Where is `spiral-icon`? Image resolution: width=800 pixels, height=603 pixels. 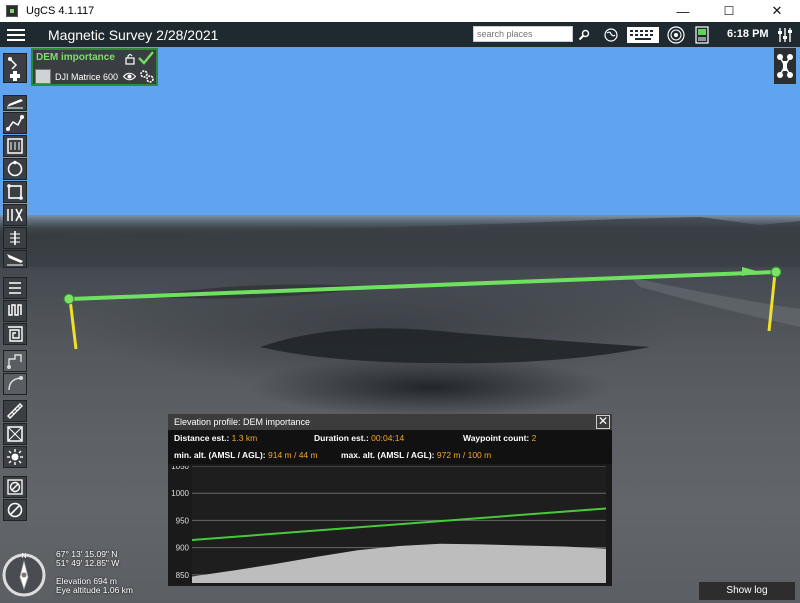 spiral-icon is located at coordinates (15, 334).